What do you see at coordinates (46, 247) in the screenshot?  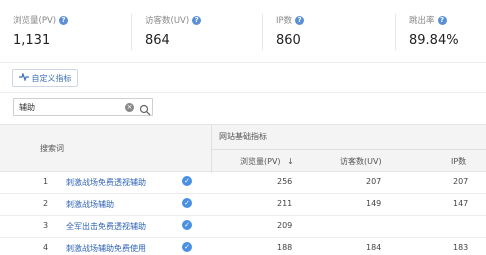 I see `row-index: 4` at bounding box center [46, 247].